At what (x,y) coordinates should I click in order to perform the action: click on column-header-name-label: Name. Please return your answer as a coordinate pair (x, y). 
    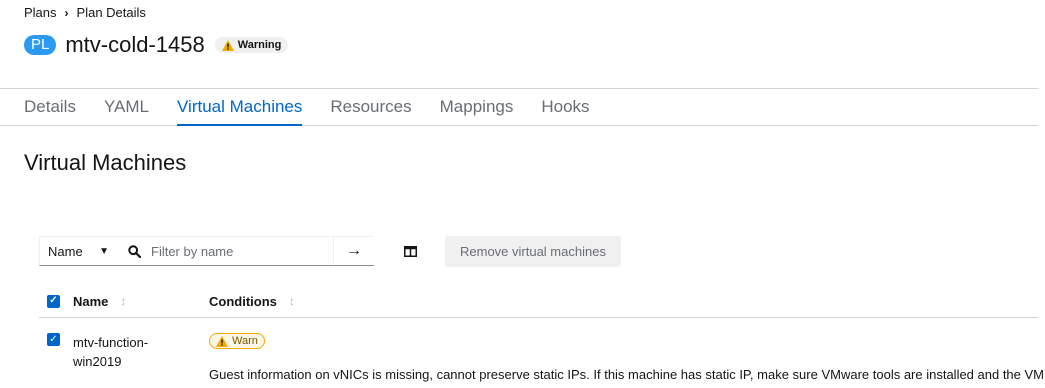
    Looking at the image, I should click on (91, 301).